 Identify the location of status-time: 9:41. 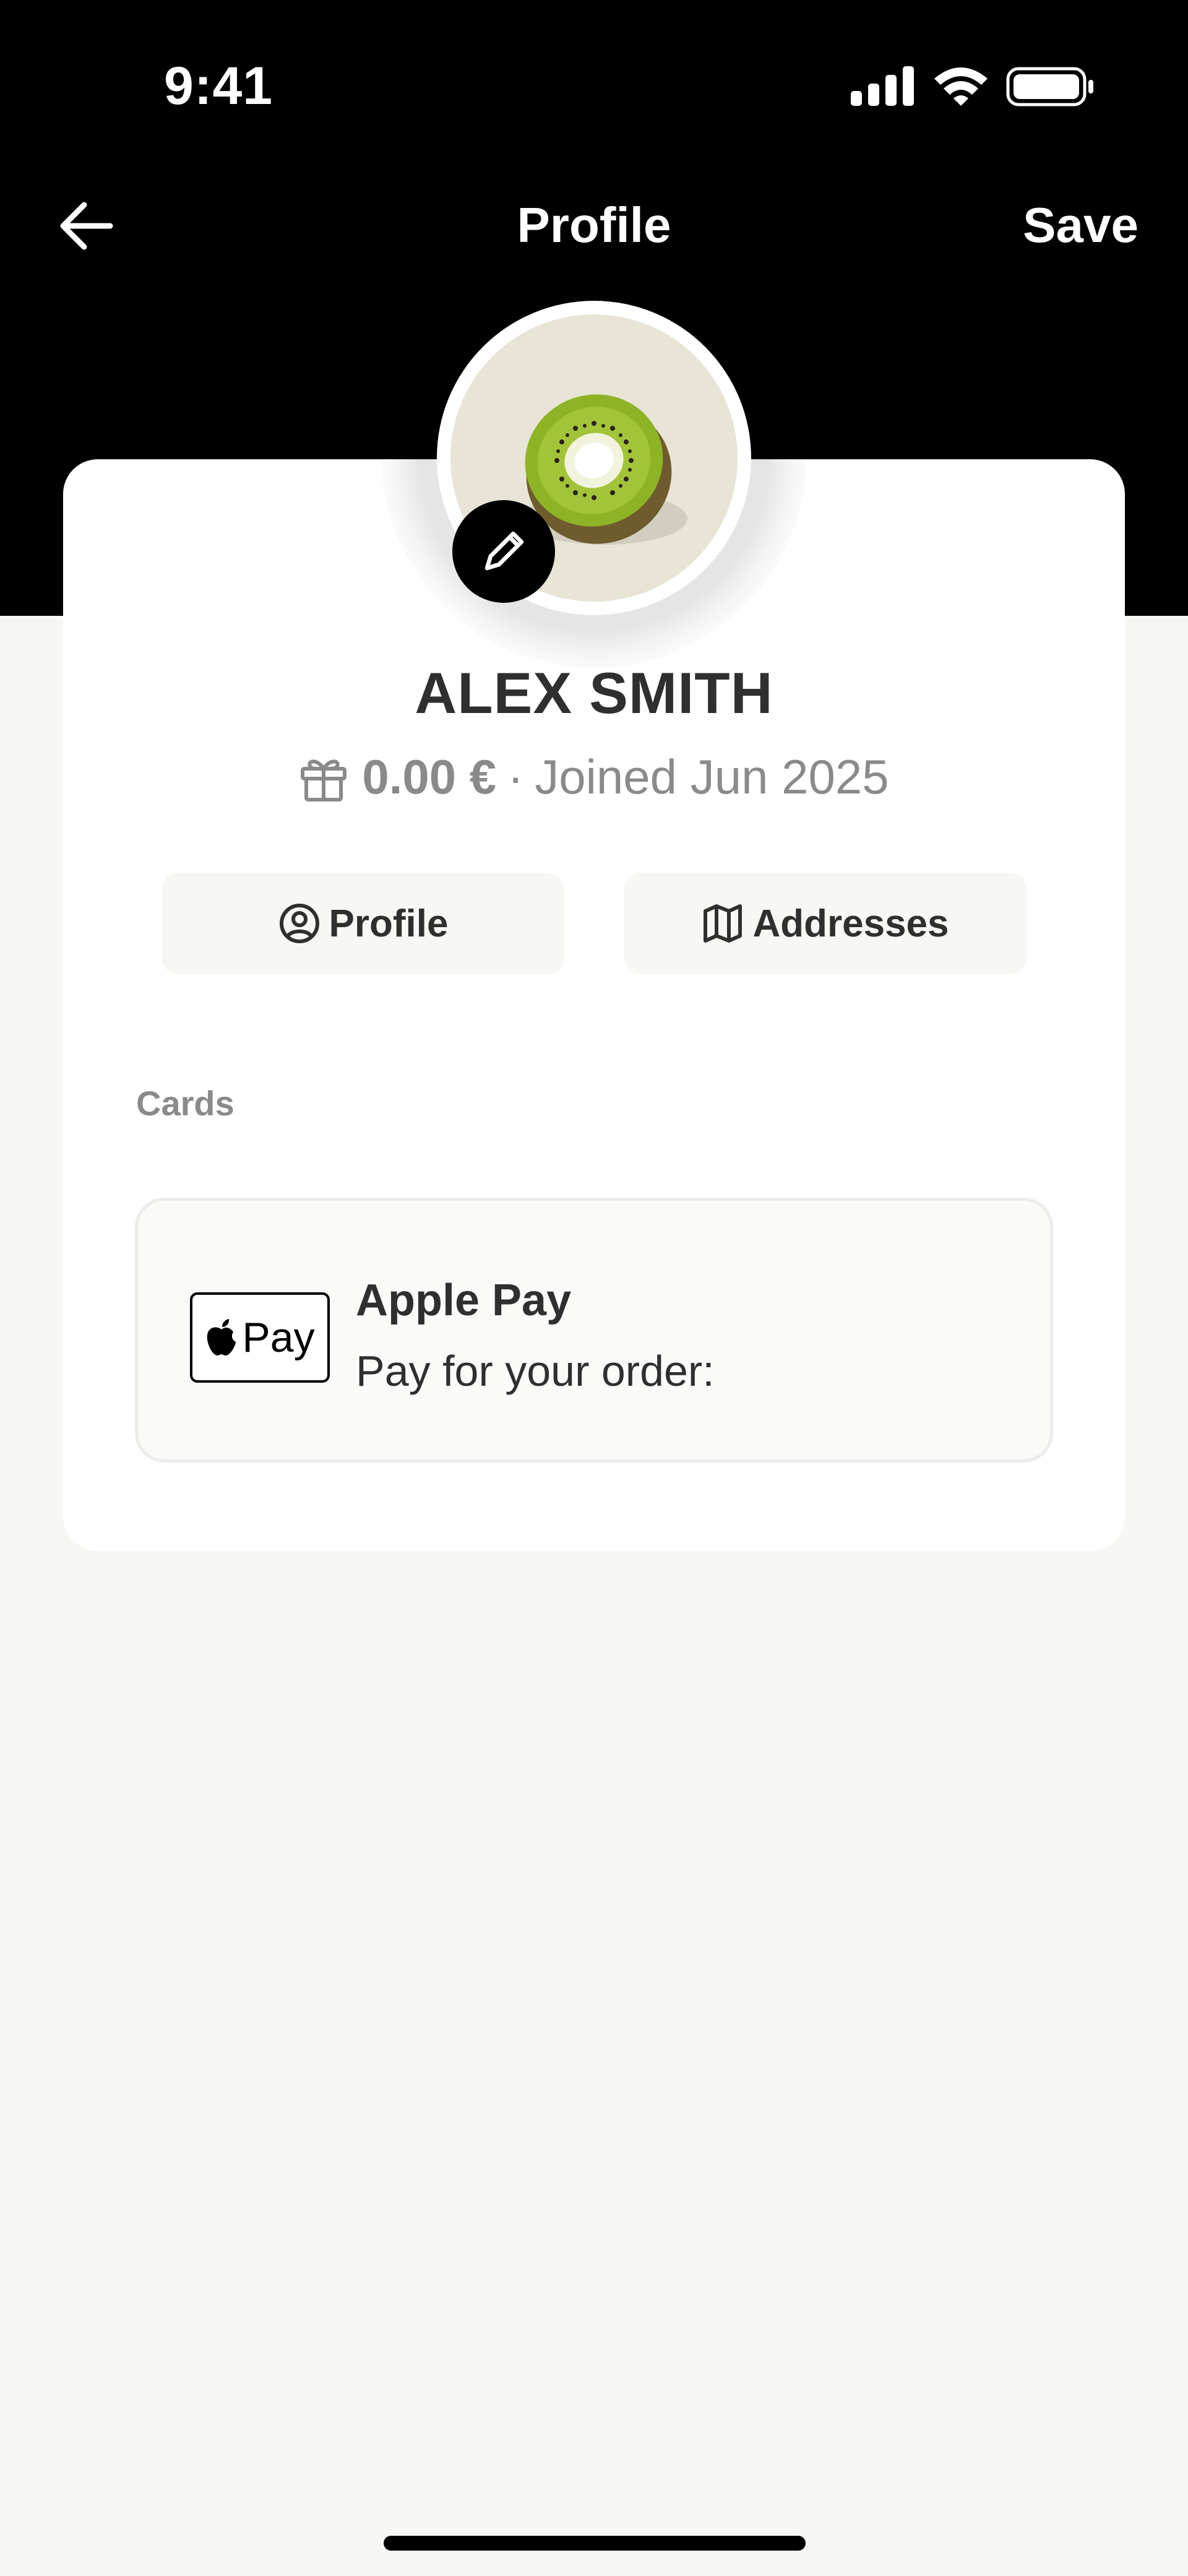
(218, 86).